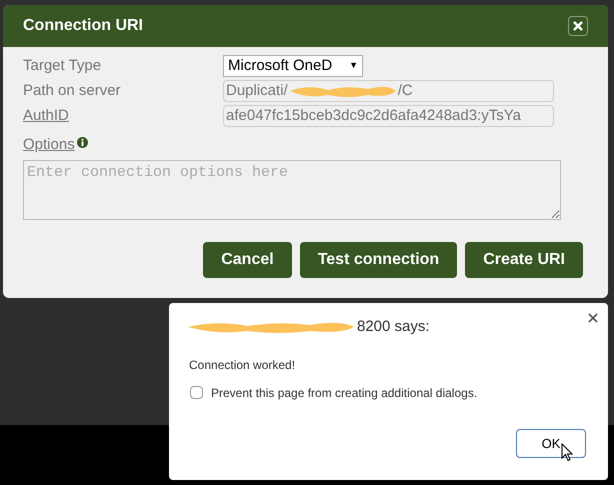 Image resolution: width=614 pixels, height=485 pixels. Describe the element at coordinates (49, 145) in the screenshot. I see `field-label: Options` at that location.